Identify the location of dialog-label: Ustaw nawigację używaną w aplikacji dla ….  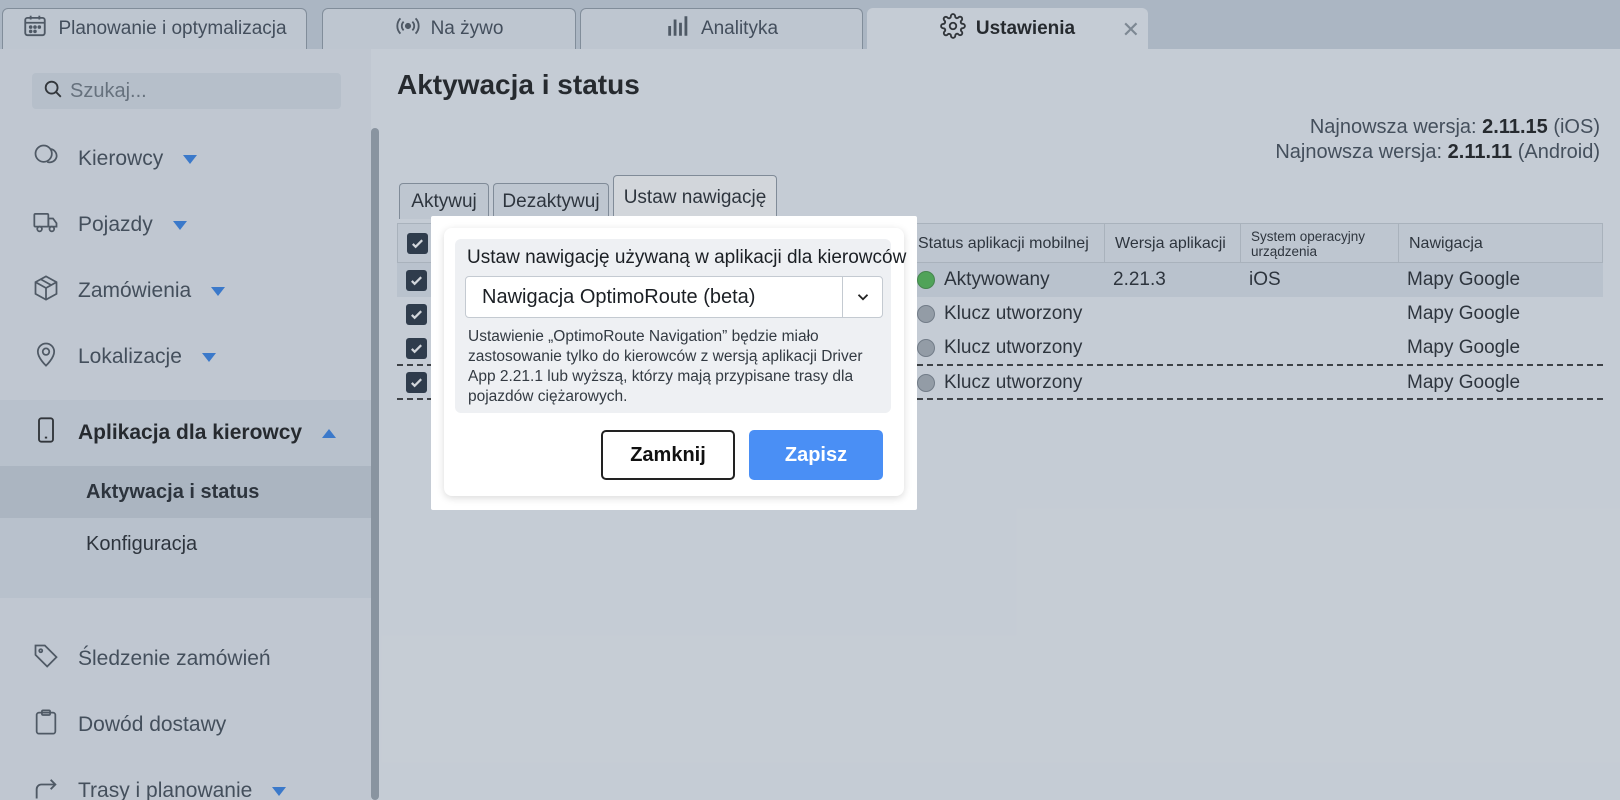
(687, 257).